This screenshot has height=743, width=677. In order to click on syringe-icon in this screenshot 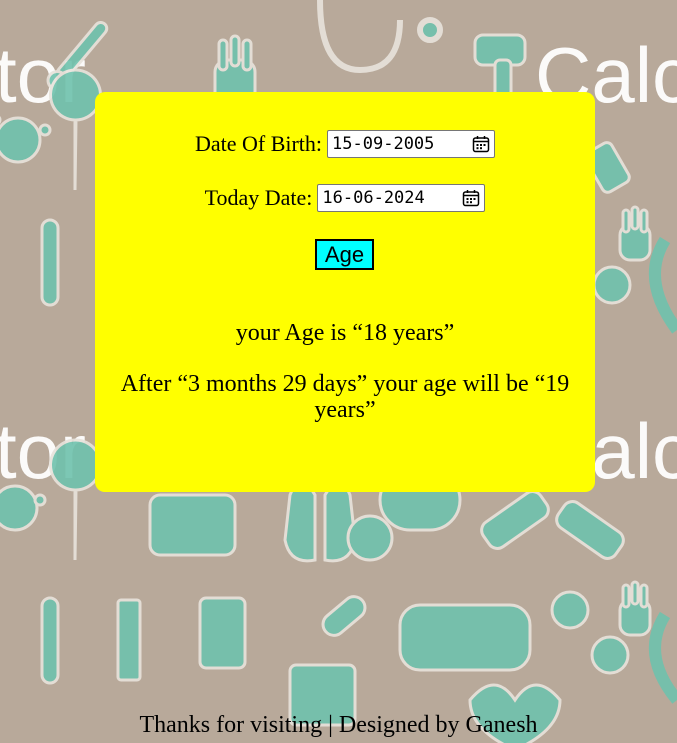, I will do `click(129, 640)`.